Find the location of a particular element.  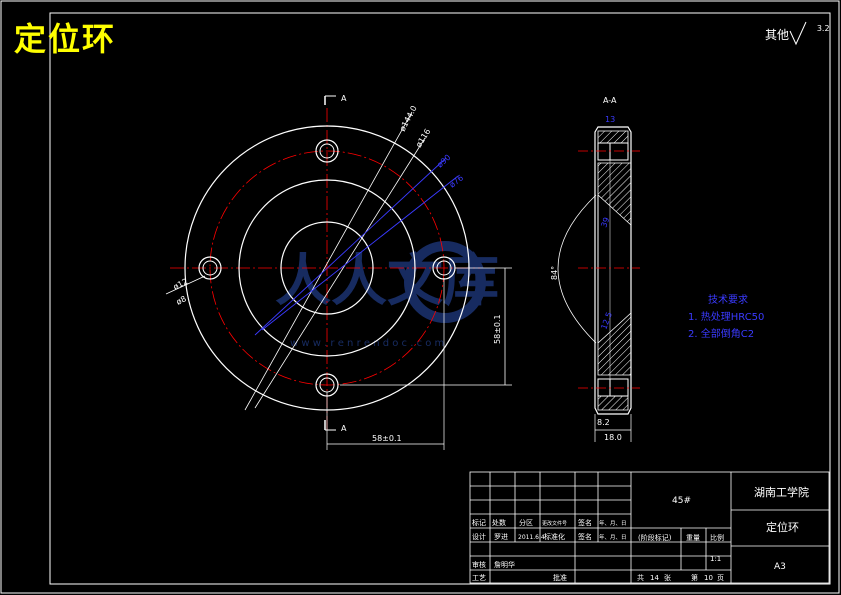

hatch-upper is located at coordinates (614, 194).